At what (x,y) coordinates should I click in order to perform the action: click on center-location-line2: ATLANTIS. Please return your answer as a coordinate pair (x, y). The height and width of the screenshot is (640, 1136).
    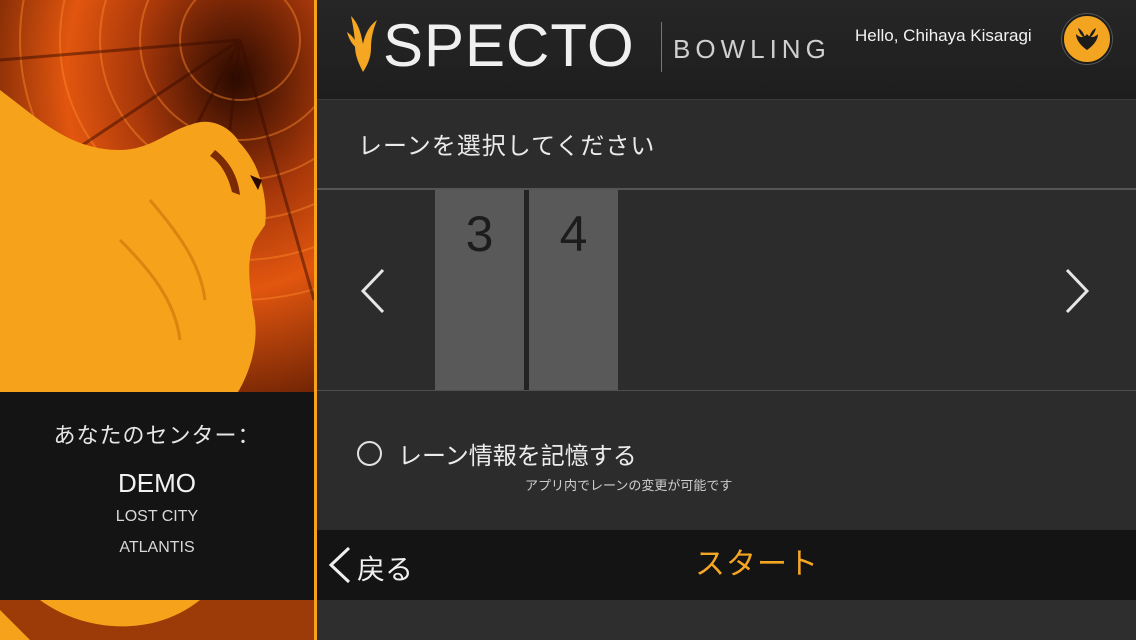
    Looking at the image, I should click on (157, 547).